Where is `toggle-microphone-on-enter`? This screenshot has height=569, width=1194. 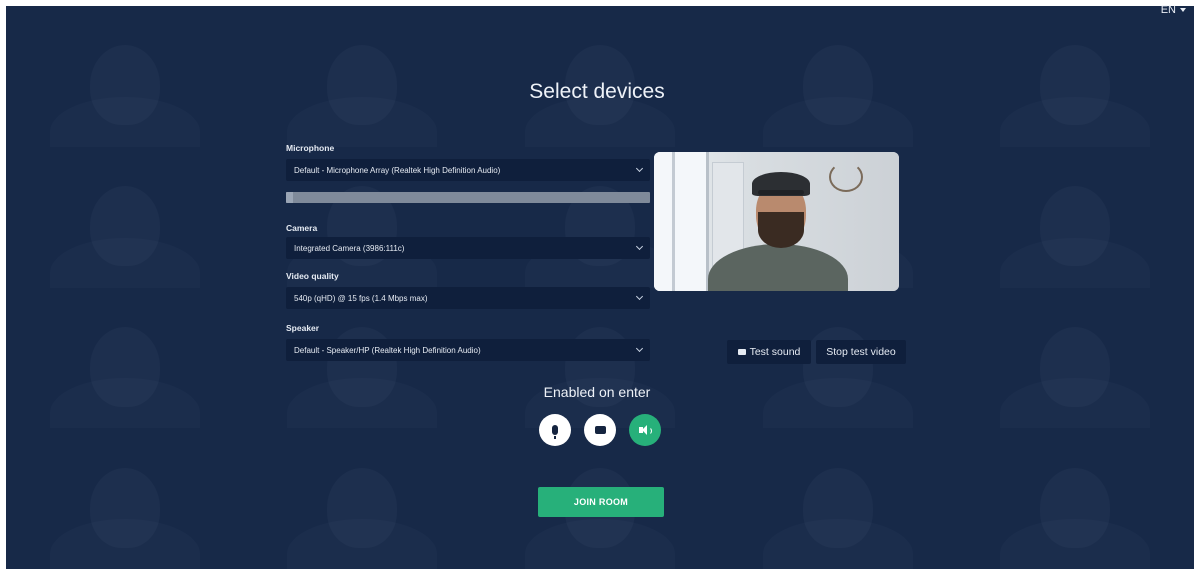
toggle-microphone-on-enter is located at coordinates (555, 430).